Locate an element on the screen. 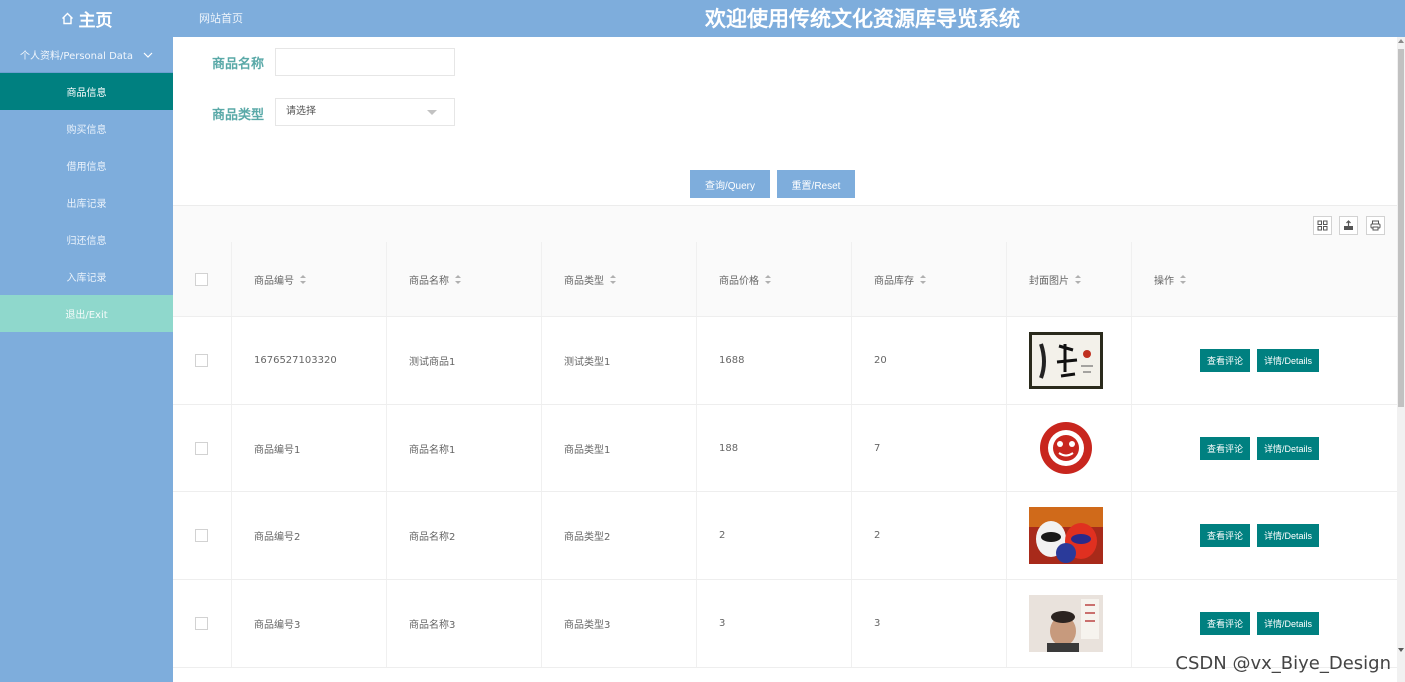 The width and height of the screenshot is (1405, 682). sidebar-item-label: 退出/Exit is located at coordinates (86, 315).